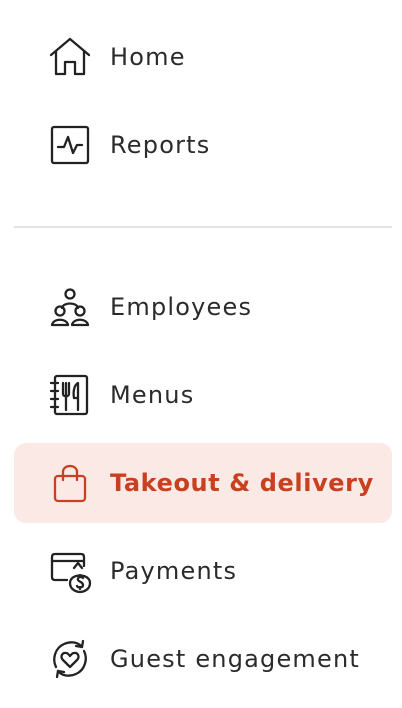 Image resolution: width=402 pixels, height=708 pixels. I want to click on sidebar-item-payments: Payments, so click(203, 571).